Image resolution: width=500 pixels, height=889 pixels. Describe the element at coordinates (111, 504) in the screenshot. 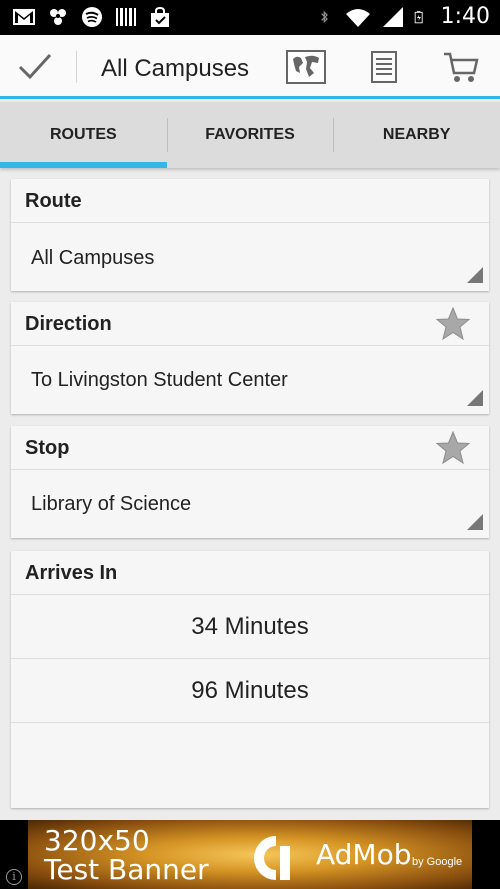

I see `stop-value: Library of Science` at that location.